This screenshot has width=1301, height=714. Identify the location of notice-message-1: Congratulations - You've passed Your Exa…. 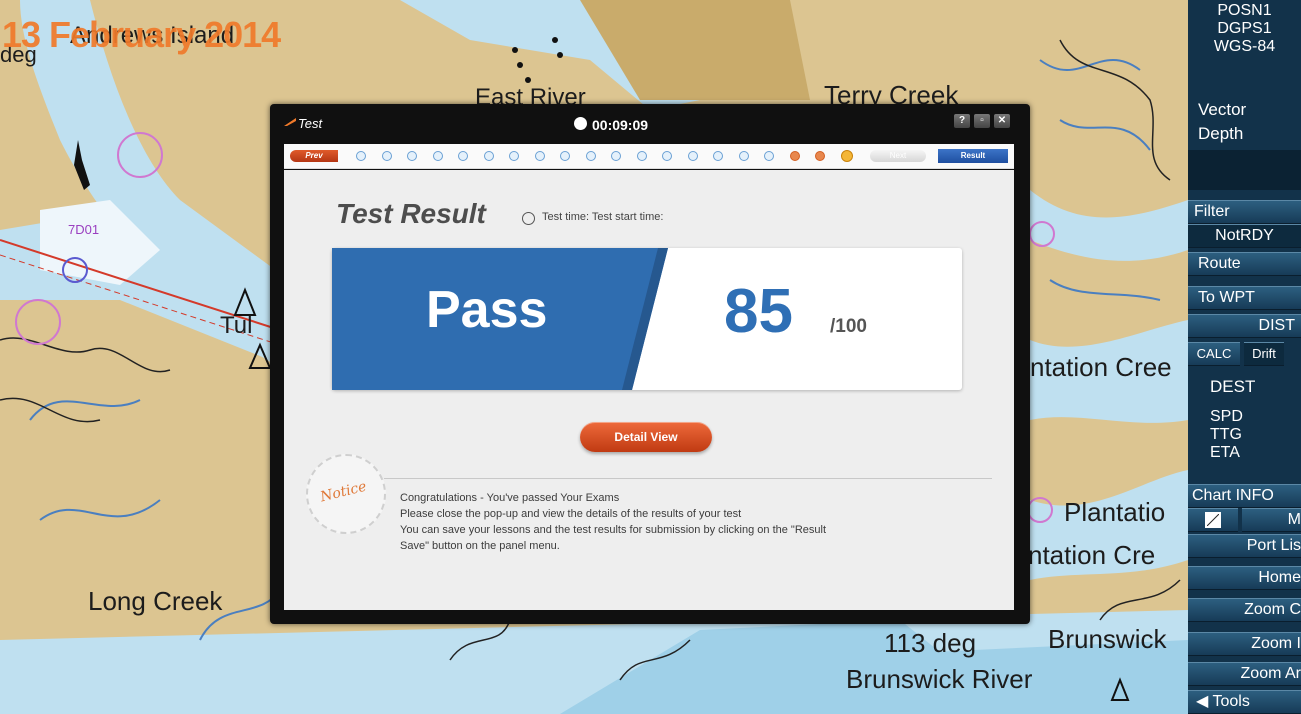
(510, 498).